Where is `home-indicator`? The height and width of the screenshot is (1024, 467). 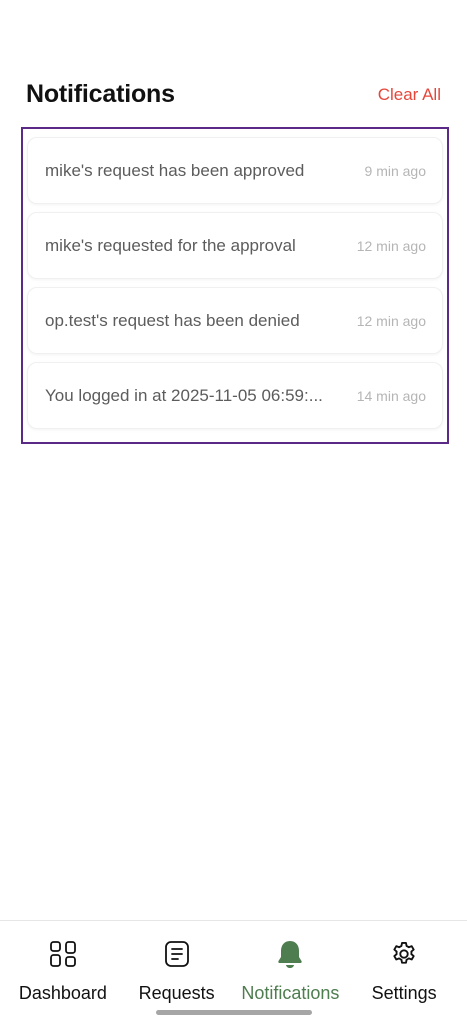 home-indicator is located at coordinates (233, 1012).